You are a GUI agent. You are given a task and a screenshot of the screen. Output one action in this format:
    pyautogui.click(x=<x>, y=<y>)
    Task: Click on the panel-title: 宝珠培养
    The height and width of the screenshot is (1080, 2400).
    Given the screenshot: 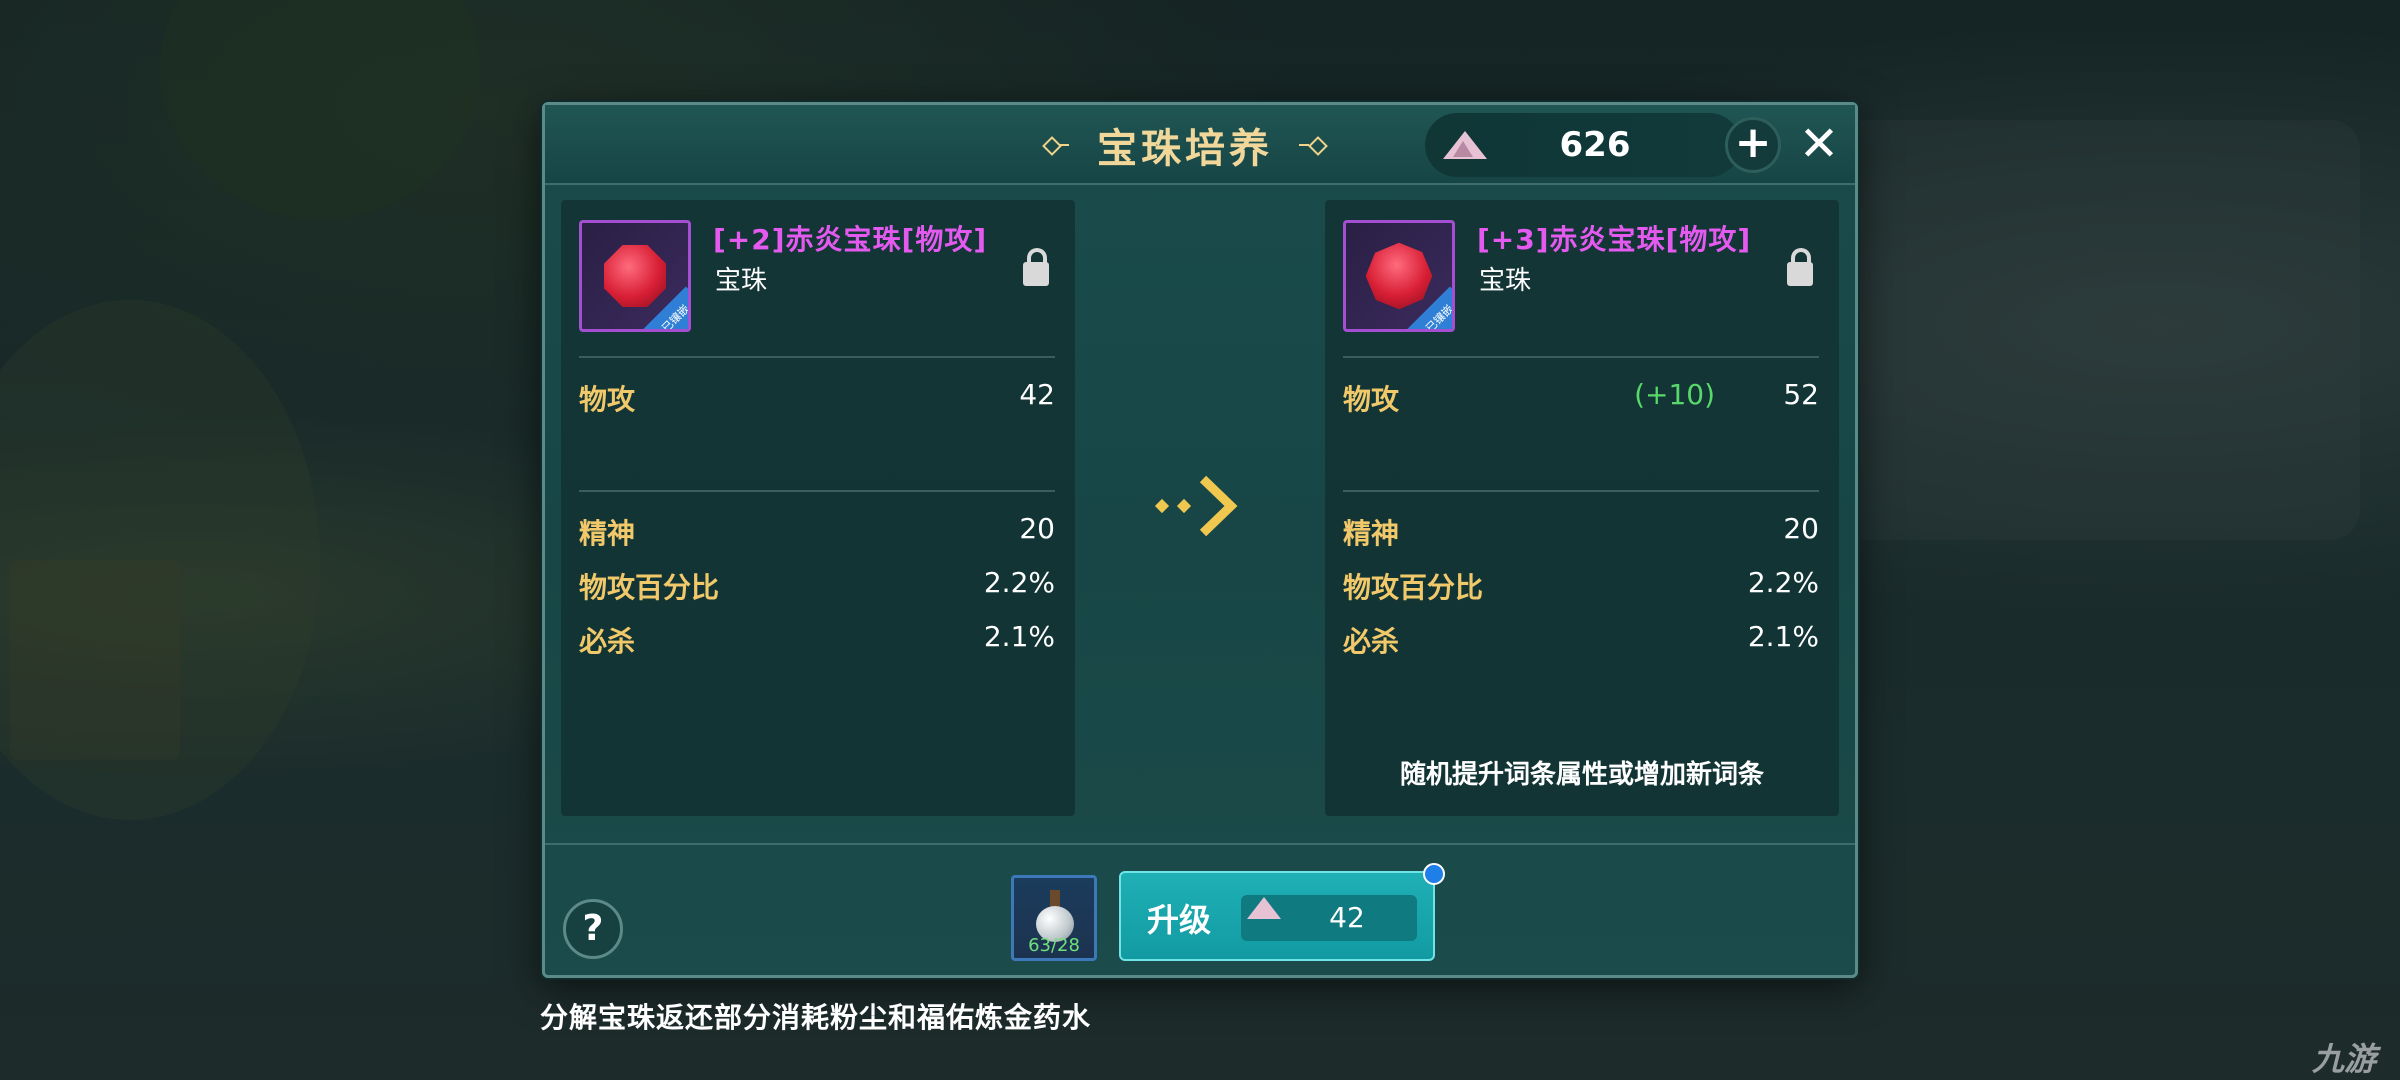 What is the action you would take?
    pyautogui.click(x=1185, y=149)
    